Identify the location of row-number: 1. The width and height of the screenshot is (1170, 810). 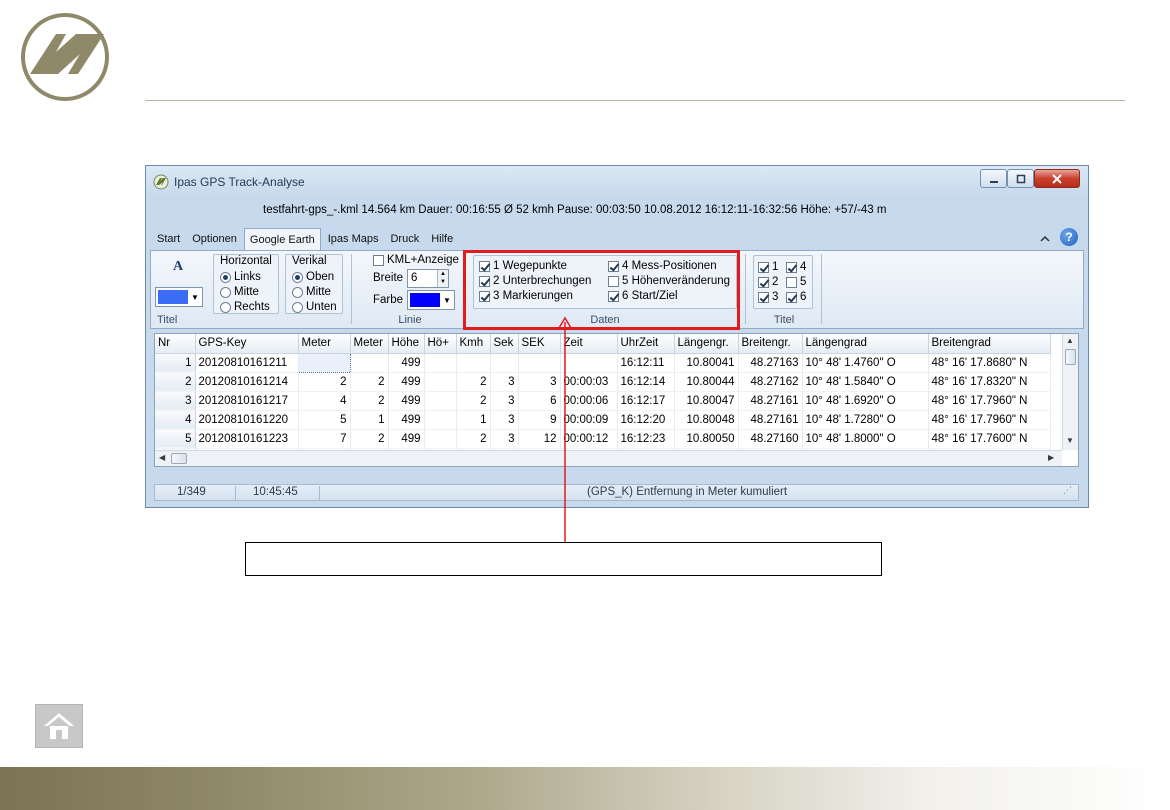
(175, 363).